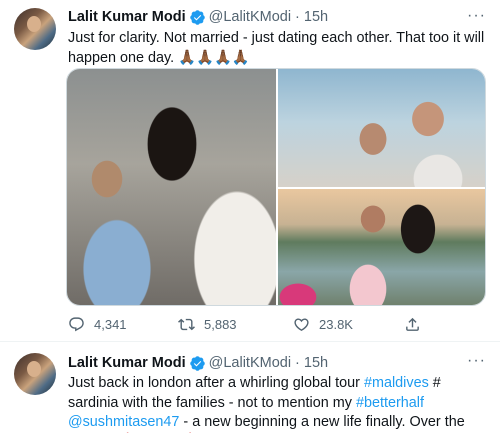  I want to click on reply-button: 4,341, so click(97, 324).